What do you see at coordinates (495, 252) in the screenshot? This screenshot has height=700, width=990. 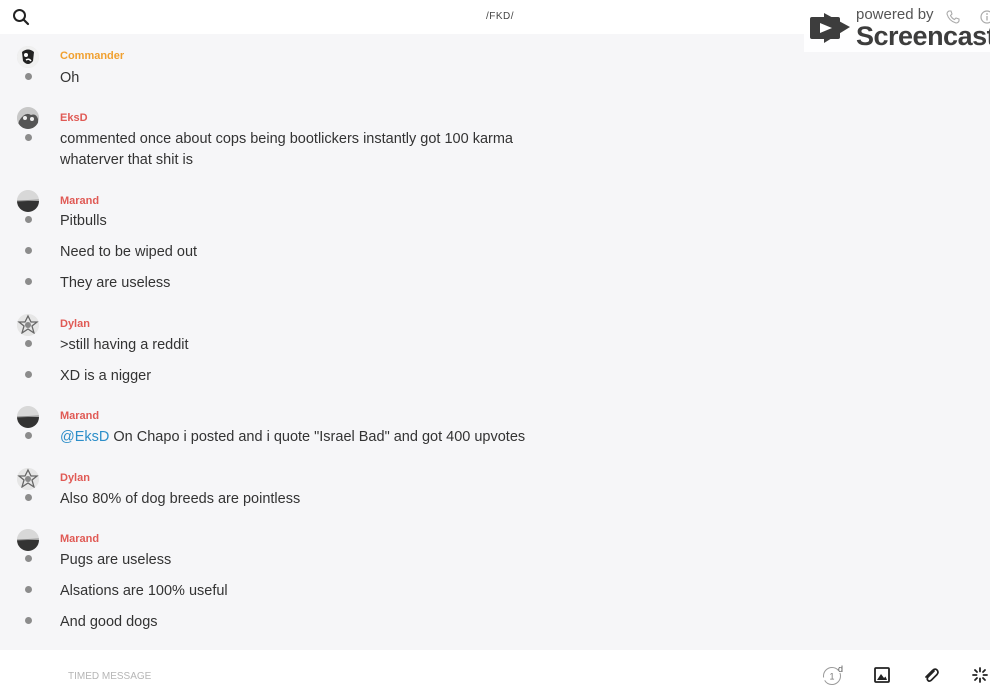 I see `message-line: Need to be wiped out` at bounding box center [495, 252].